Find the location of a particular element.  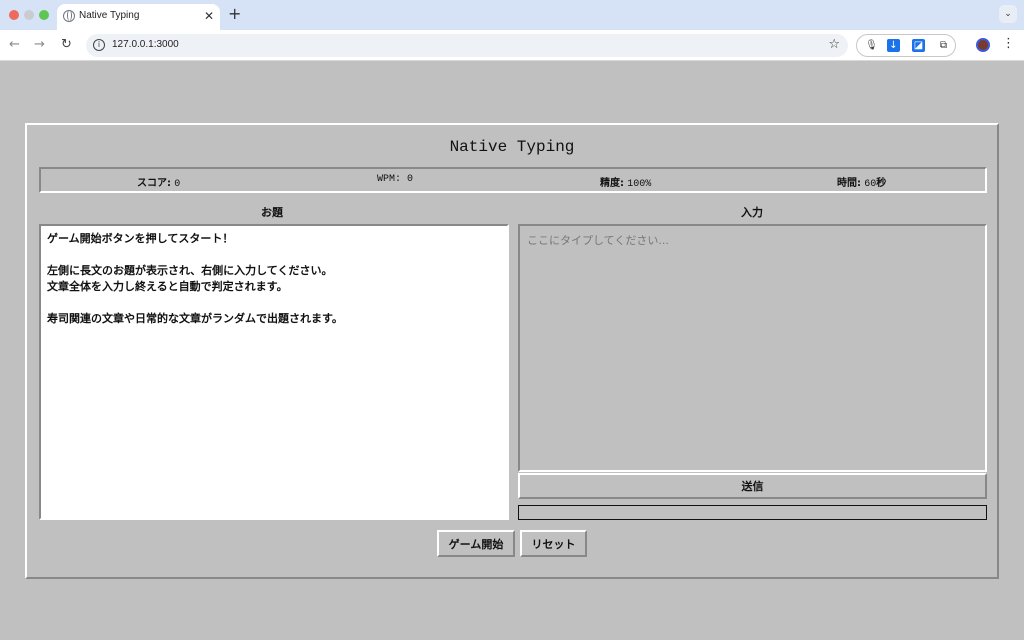

url-text: 127.0.0.1:3000 is located at coordinates (145, 44).